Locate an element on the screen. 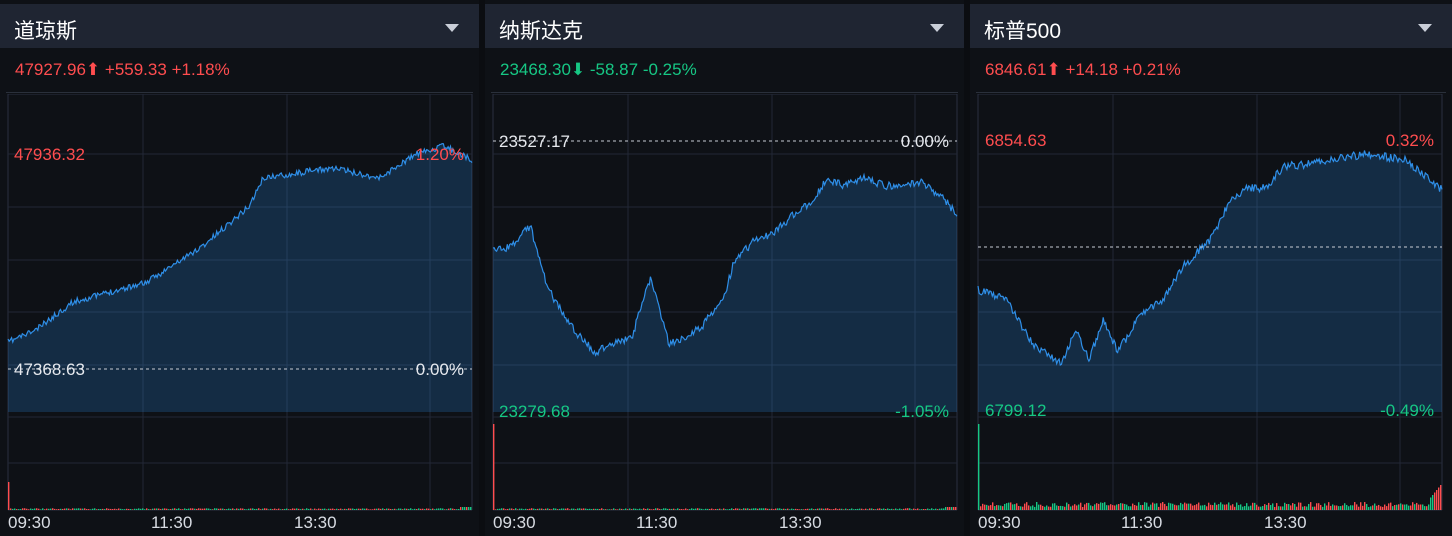  y-label-ref: 47368.63 is located at coordinates (49, 369).